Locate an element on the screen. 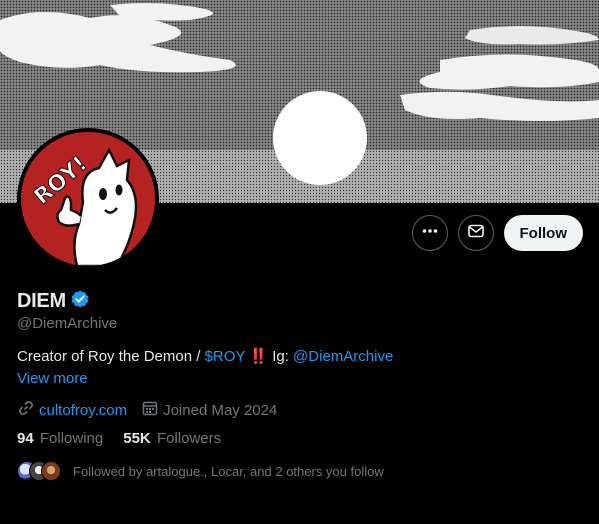  roy-demon-avatar-image: ROY! is located at coordinates (88, 199).